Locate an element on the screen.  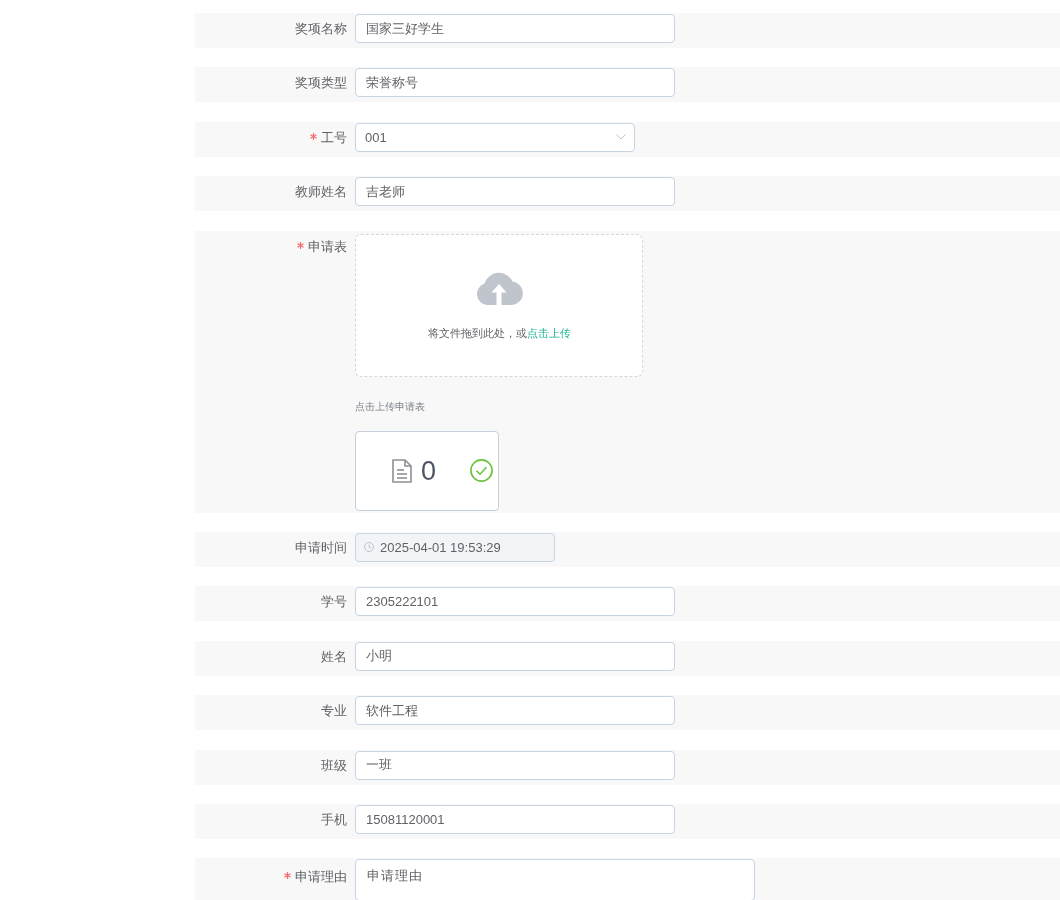
text-input: 国家三好学生 is located at coordinates (515, 28).